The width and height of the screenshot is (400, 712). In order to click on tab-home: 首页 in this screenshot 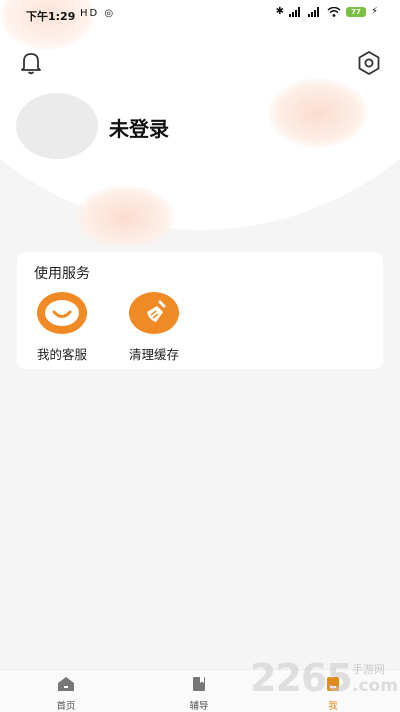, I will do `click(66, 694)`.